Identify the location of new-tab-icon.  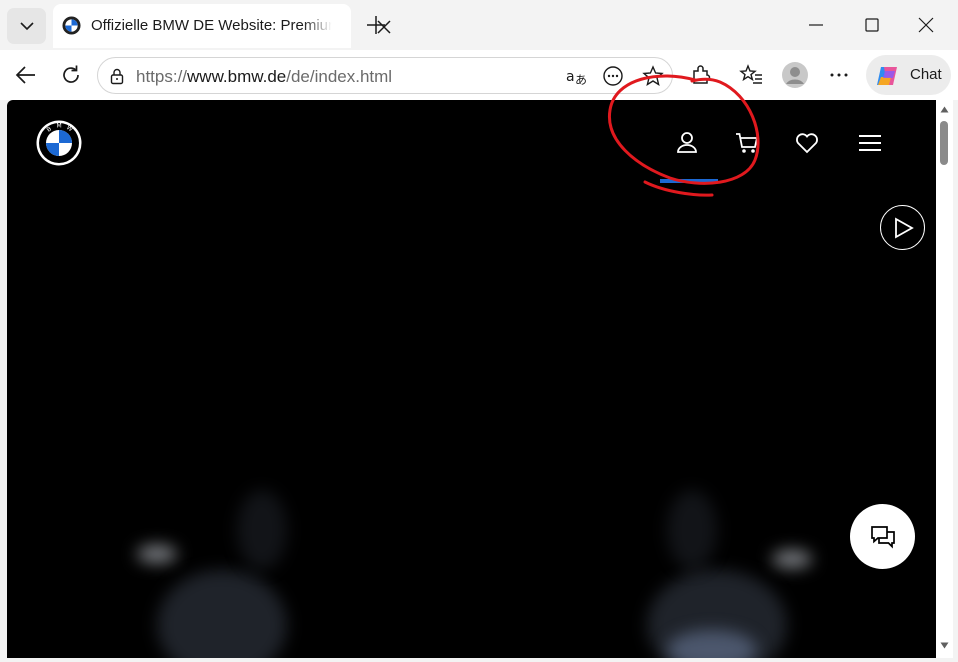
(376, 25).